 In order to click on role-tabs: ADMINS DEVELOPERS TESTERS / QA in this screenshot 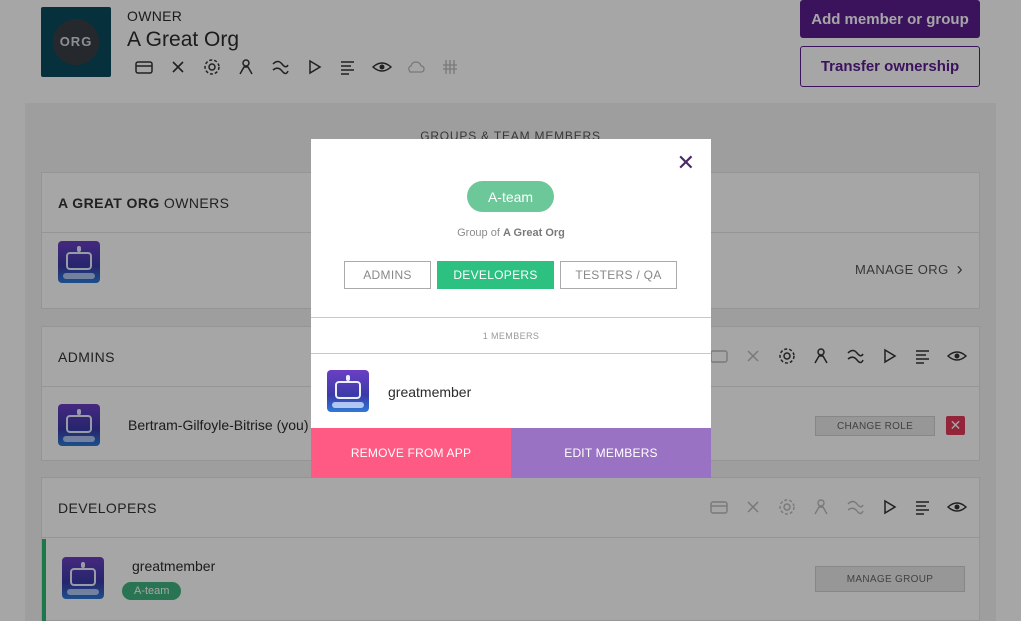, I will do `click(510, 275)`.